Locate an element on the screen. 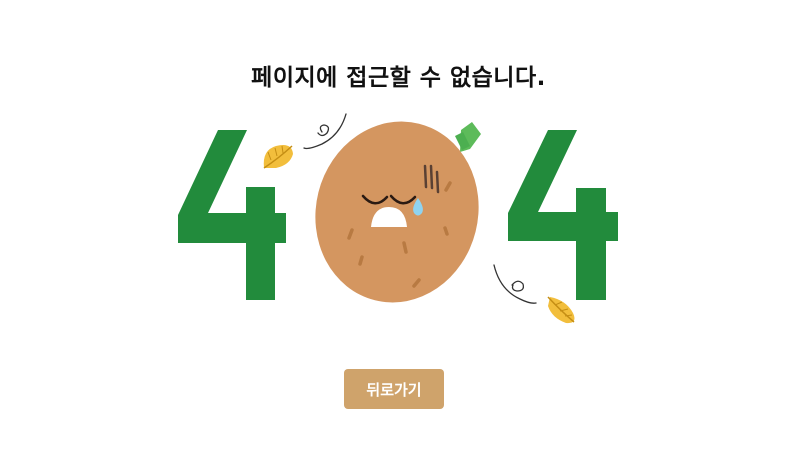 This screenshot has width=797, height=462. back-button: 뒤로가기 is located at coordinates (394, 389).